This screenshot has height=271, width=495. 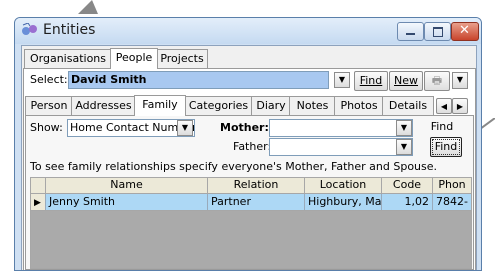 I want to click on top-arrow-pointer-icon, so click(x=88, y=8).